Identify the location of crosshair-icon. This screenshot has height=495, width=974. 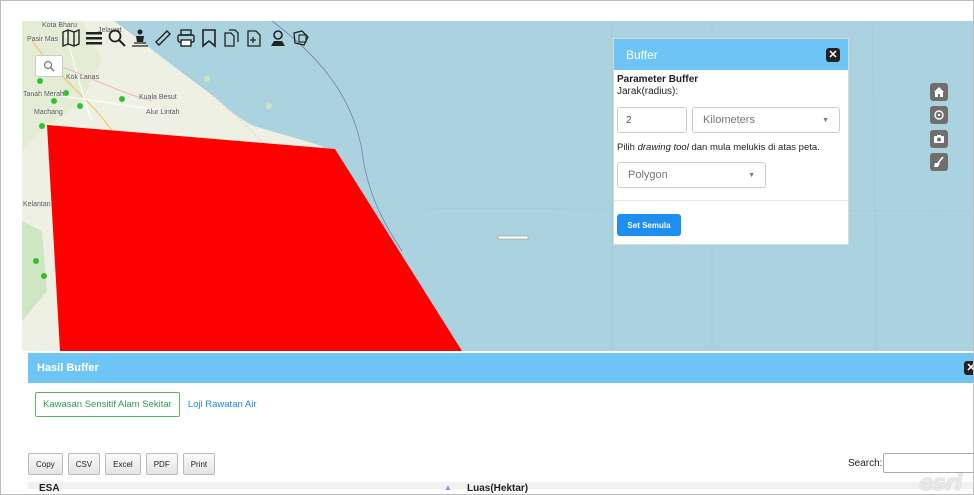
(939, 115).